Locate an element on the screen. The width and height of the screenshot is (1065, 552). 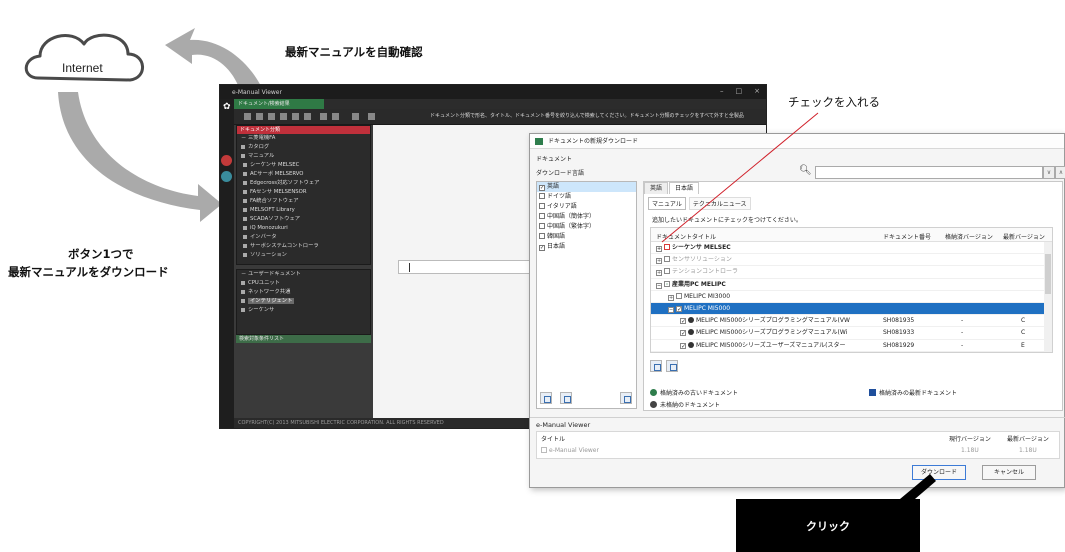
back-icon is located at coordinates (247, 116).